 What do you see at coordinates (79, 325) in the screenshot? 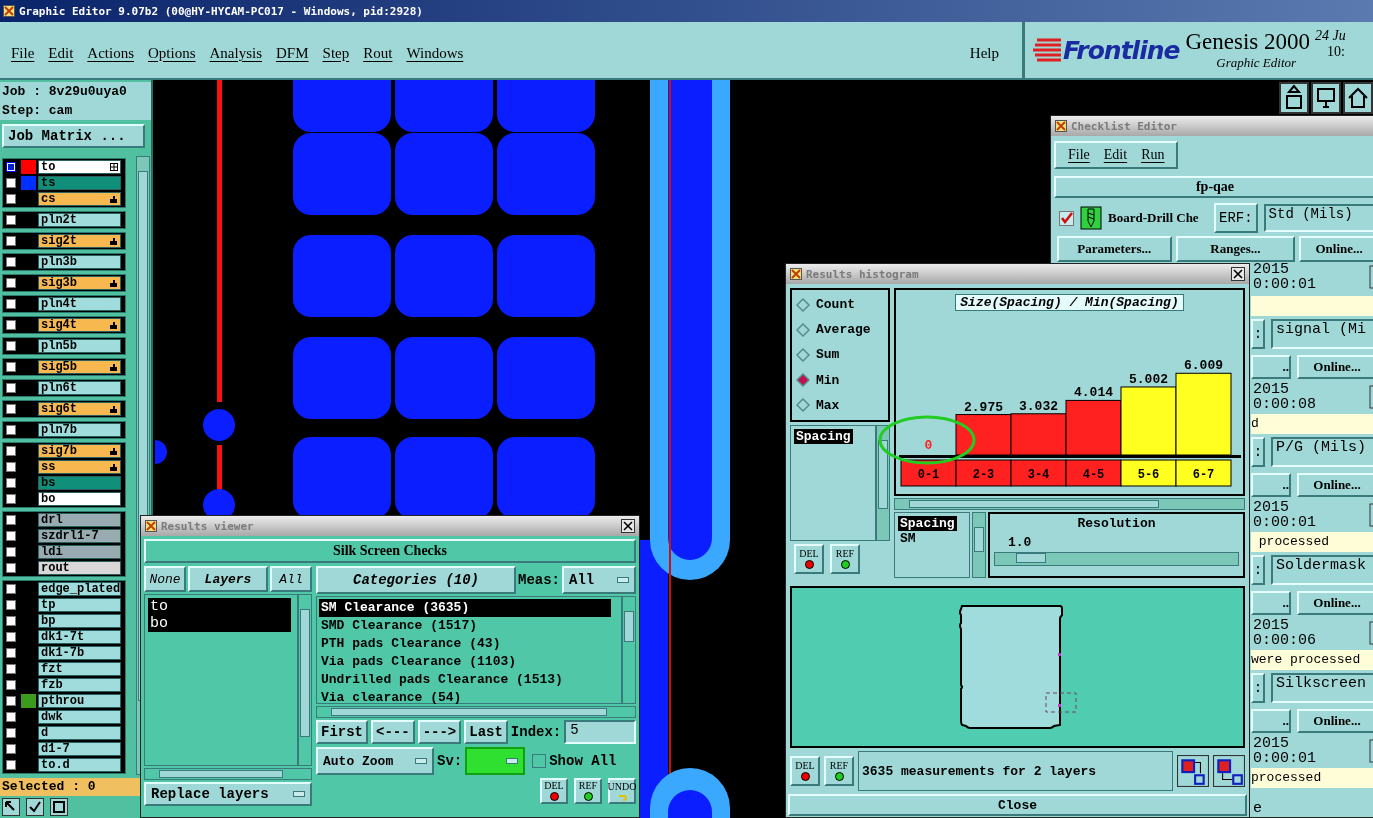
I see `layer-name: sig4t` at bounding box center [79, 325].